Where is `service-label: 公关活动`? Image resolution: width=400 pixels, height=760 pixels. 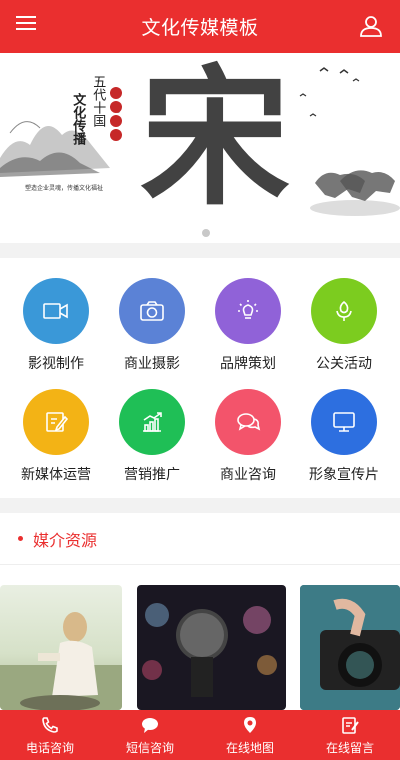 service-label: 公关活动 is located at coordinates (344, 364).